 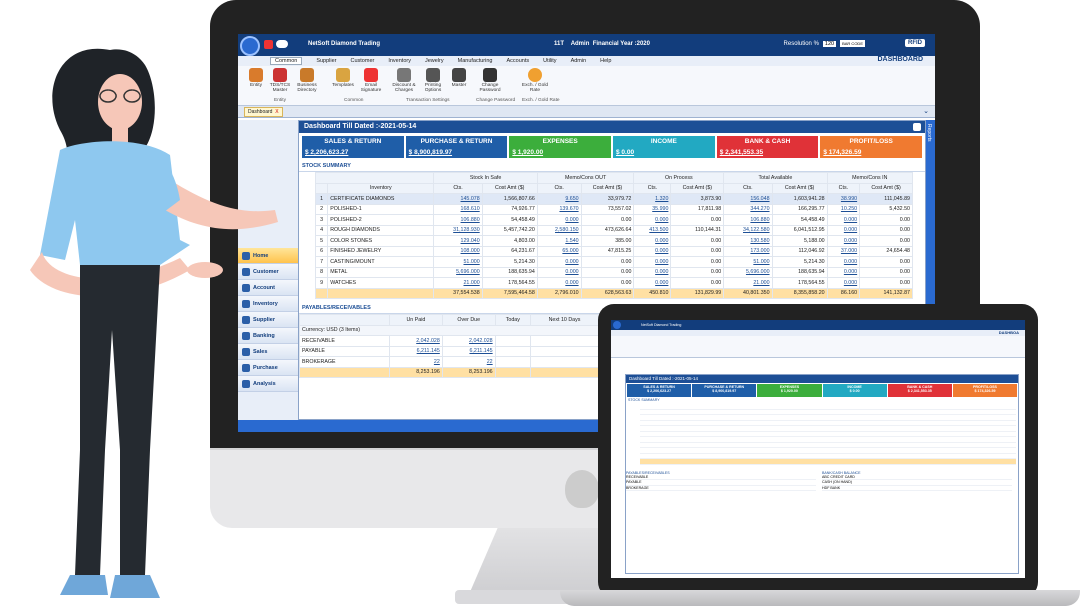 I want to click on kpi-tile: PROFIT/LOSS $ 174,326.59, so click(x=871, y=147).